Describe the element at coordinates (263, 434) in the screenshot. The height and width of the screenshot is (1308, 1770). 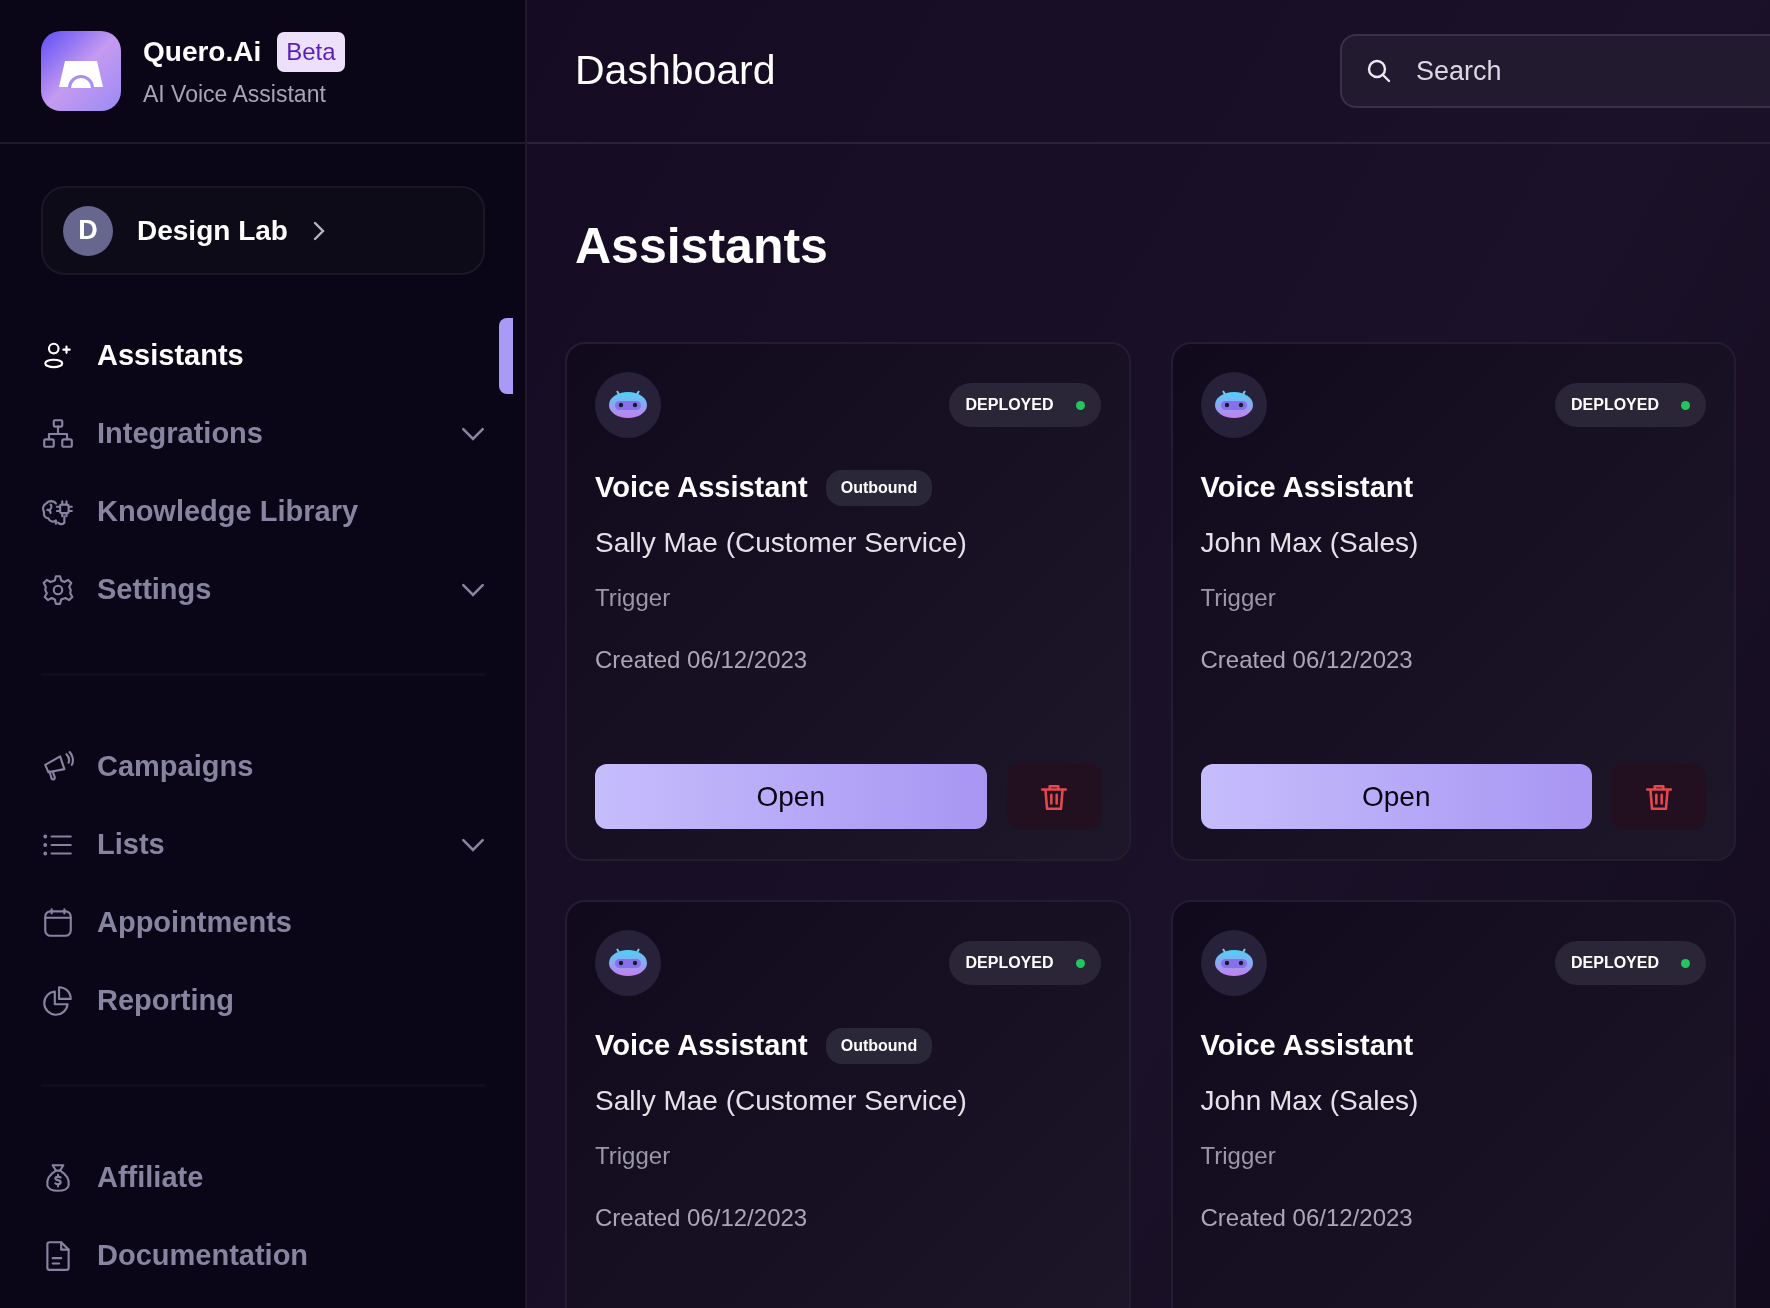
I see `sidebar-item: Integrations` at that location.